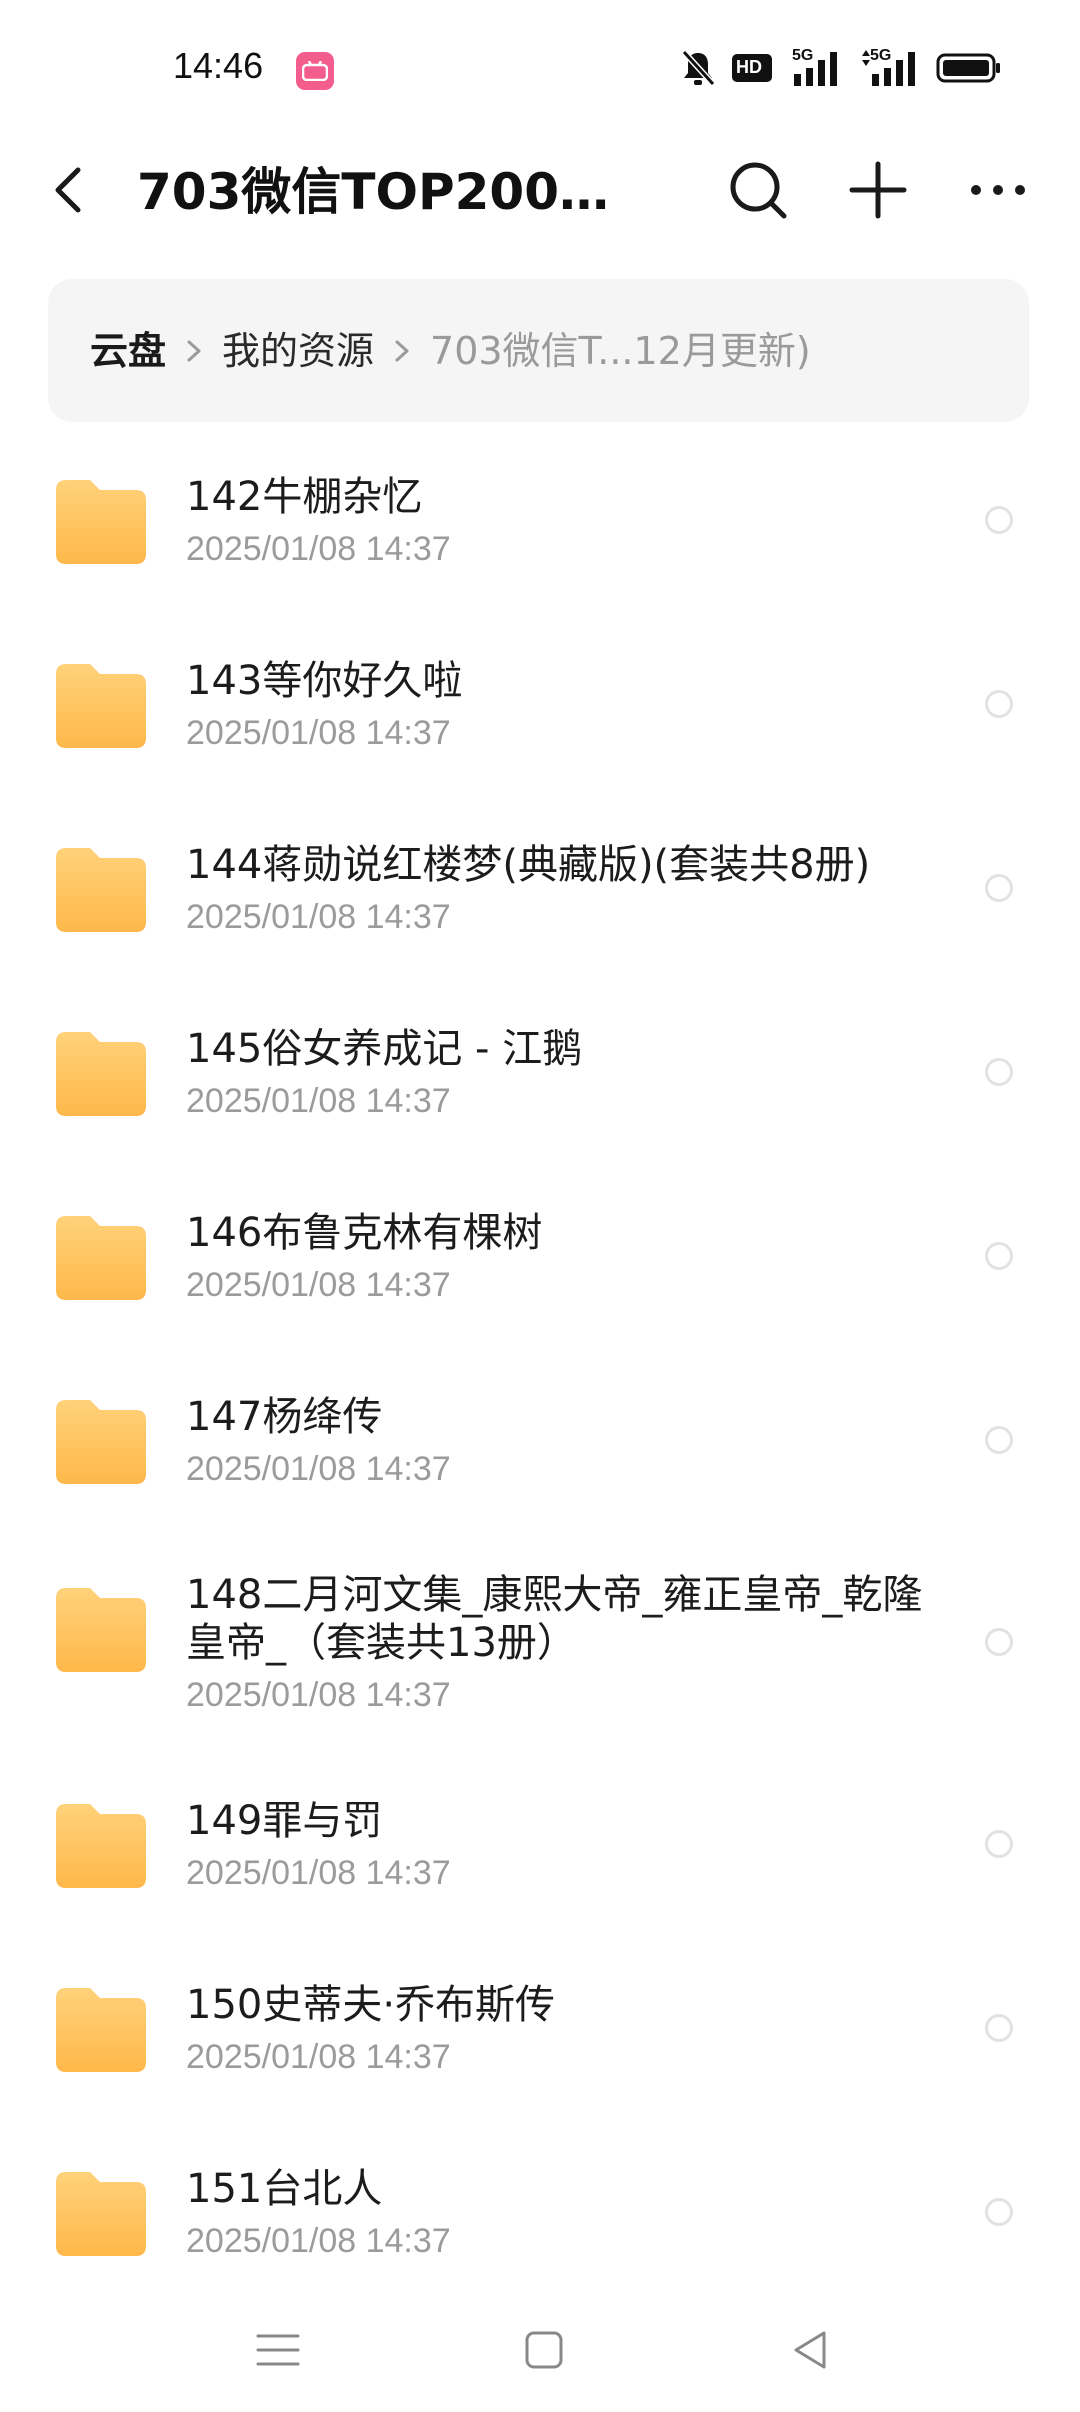  Describe the element at coordinates (128, 351) in the screenshot. I see `breadcrumb-item-root: 云盘` at that location.